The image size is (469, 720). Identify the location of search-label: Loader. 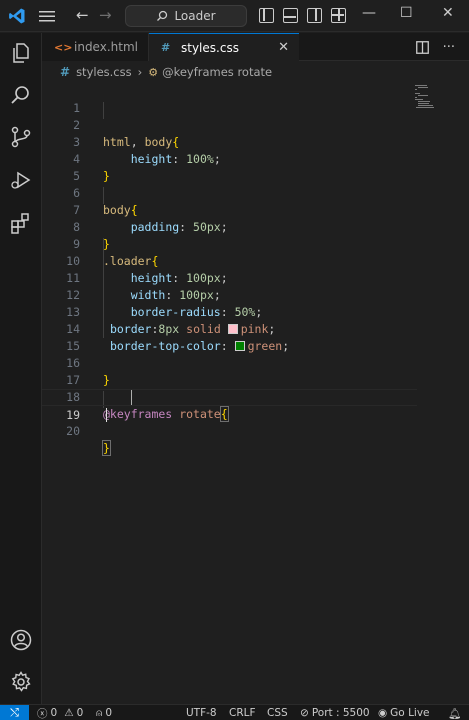
(195, 16).